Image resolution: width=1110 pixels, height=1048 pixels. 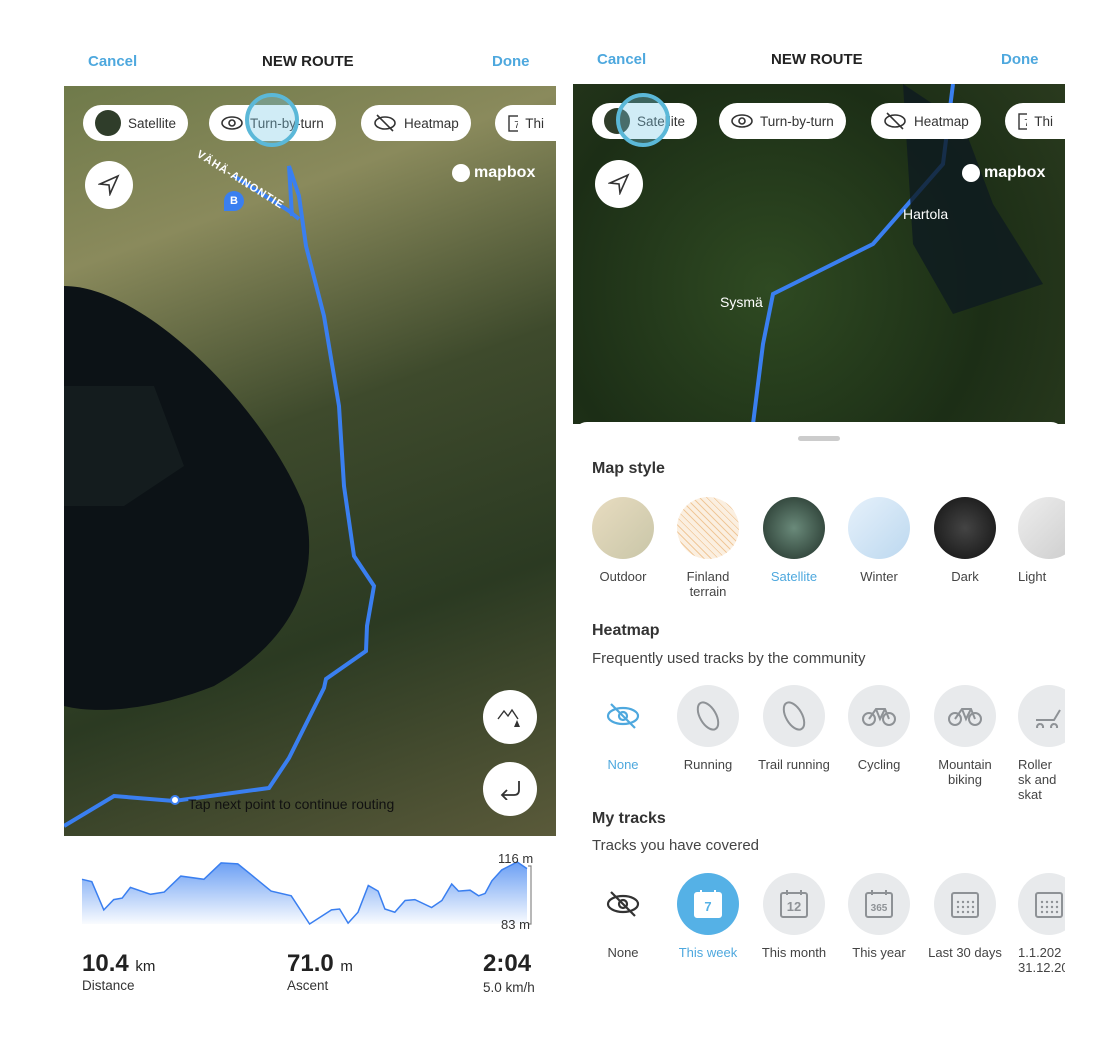 What do you see at coordinates (965, 772) in the screenshot?
I see `option-label: Mountain biking` at bounding box center [965, 772].